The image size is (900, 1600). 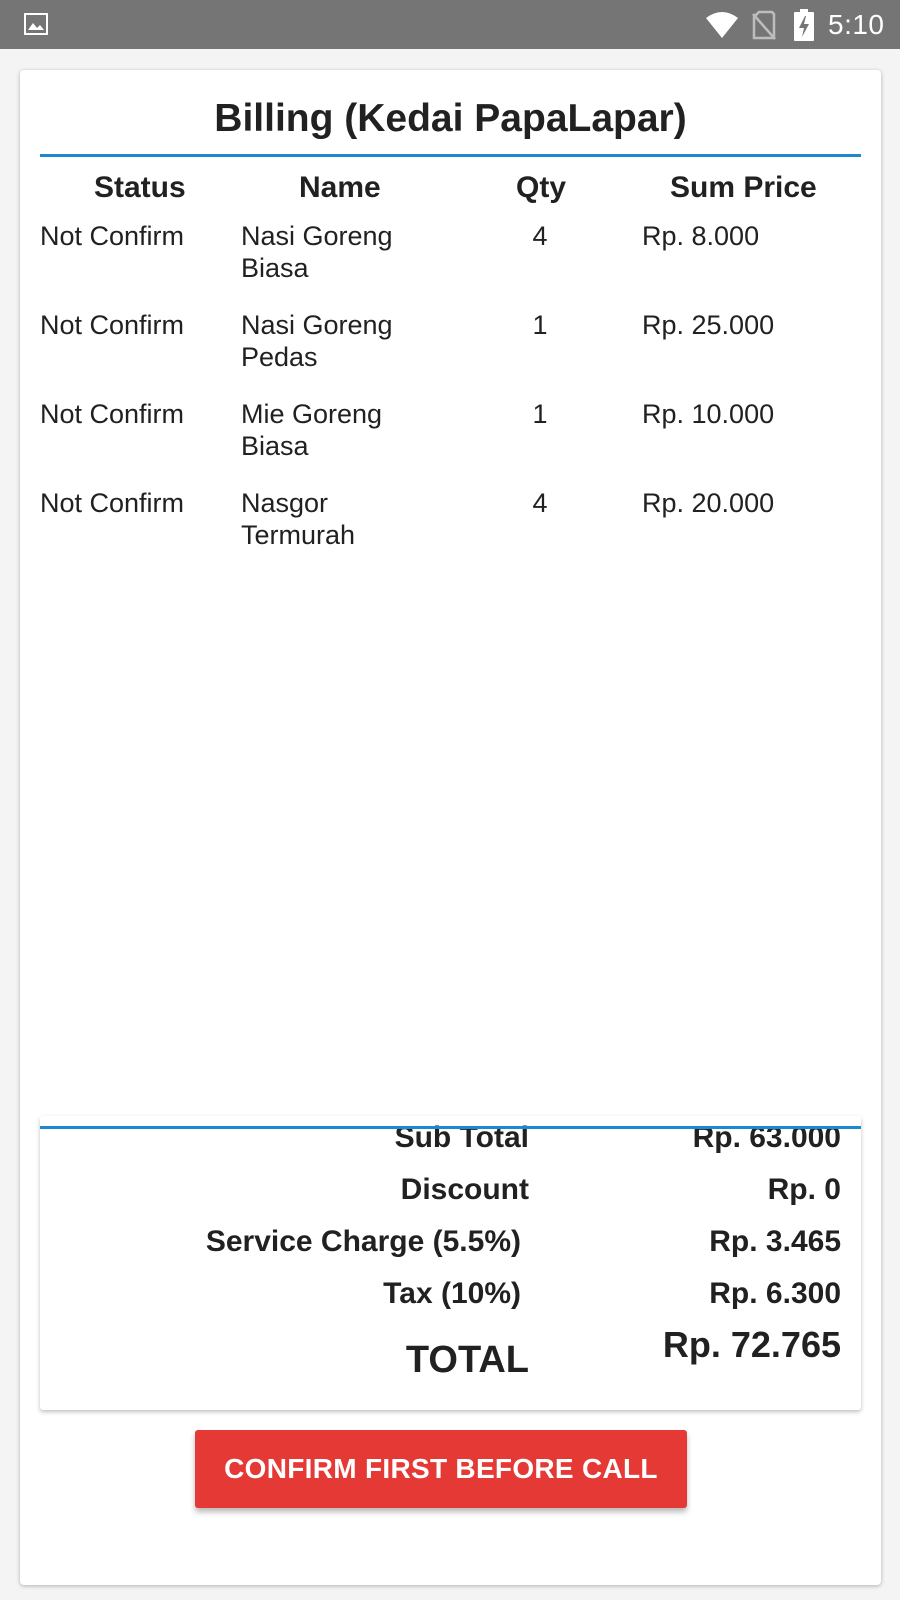 What do you see at coordinates (317, 341) in the screenshot?
I see `item-name: Nasi Goreng Pedas` at bounding box center [317, 341].